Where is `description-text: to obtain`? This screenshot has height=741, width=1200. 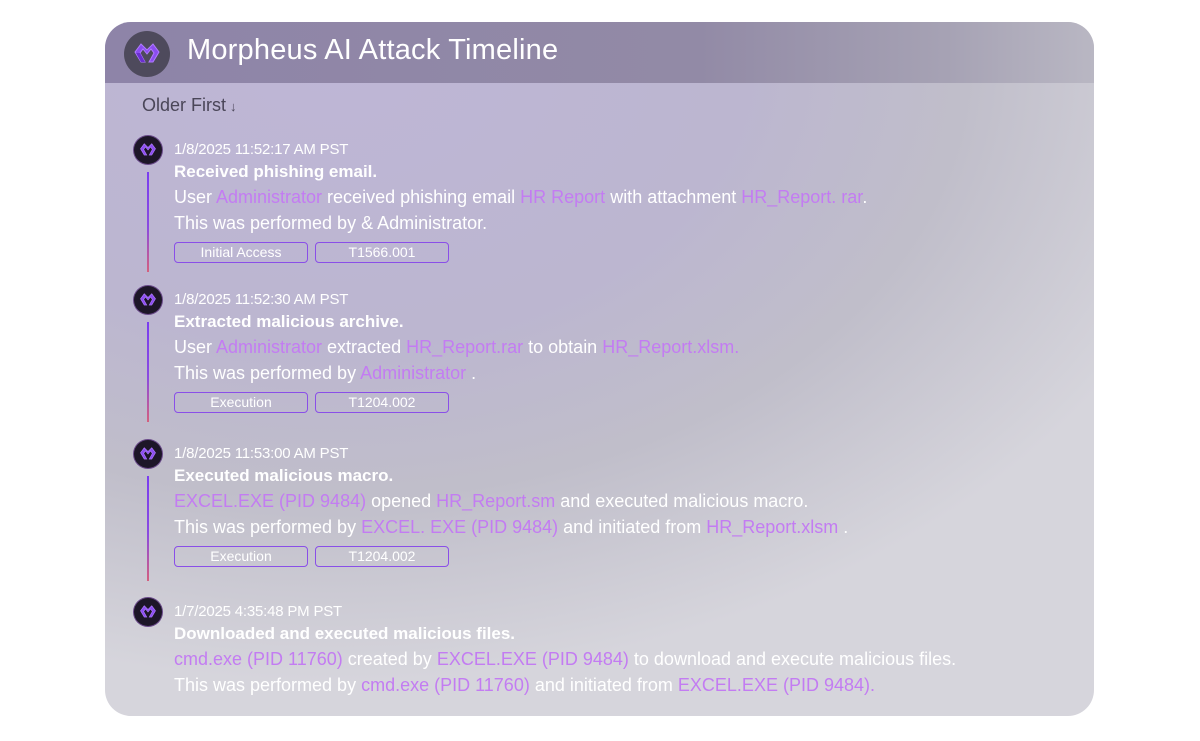 description-text: to obtain is located at coordinates (563, 347).